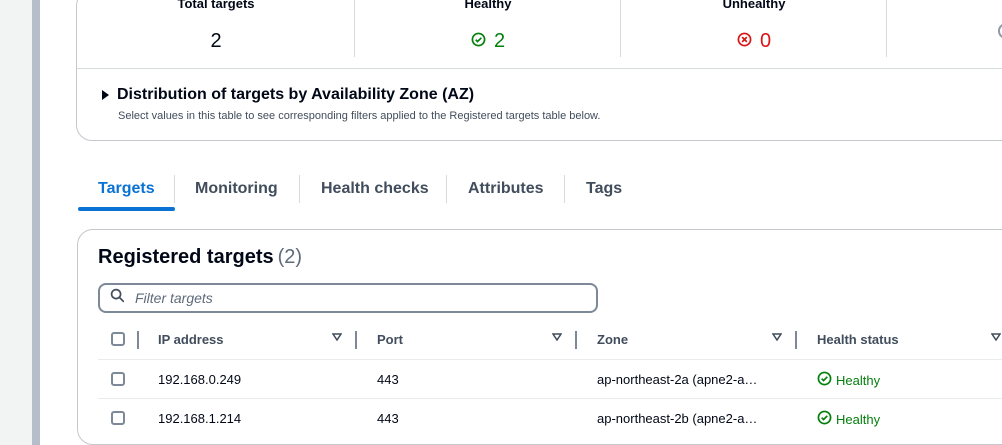 The height and width of the screenshot is (445, 1002). I want to click on caret-right-icon, so click(105, 95).